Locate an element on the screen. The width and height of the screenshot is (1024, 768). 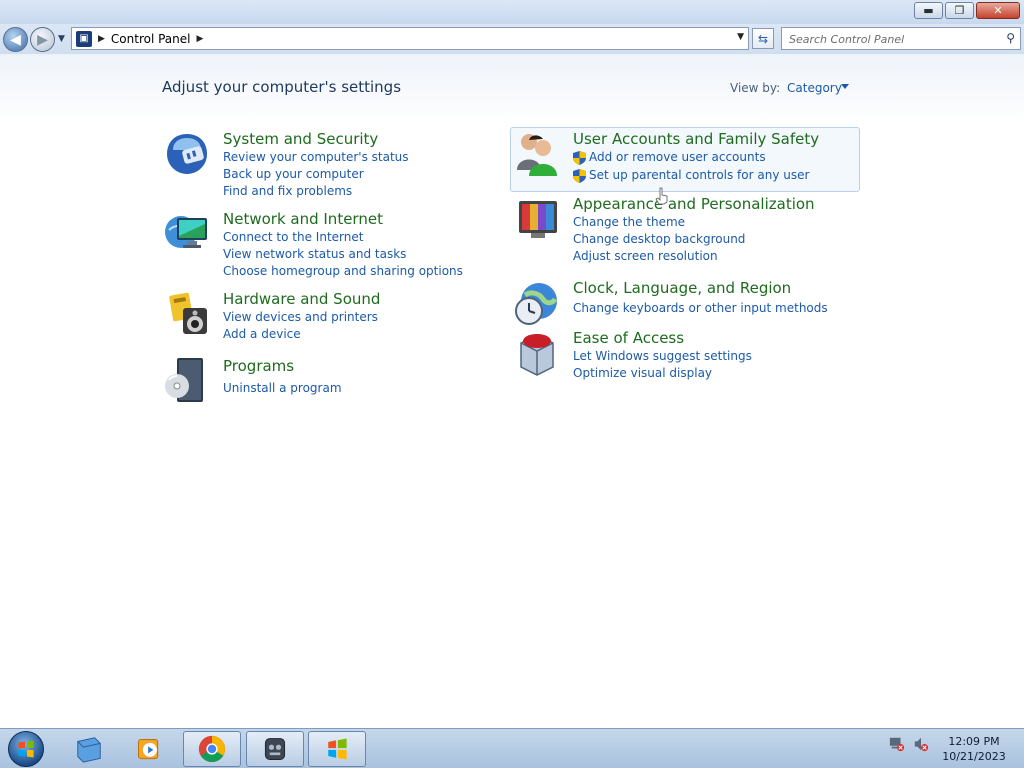
address-dropdown-icon: ▼ is located at coordinates (740, 37).